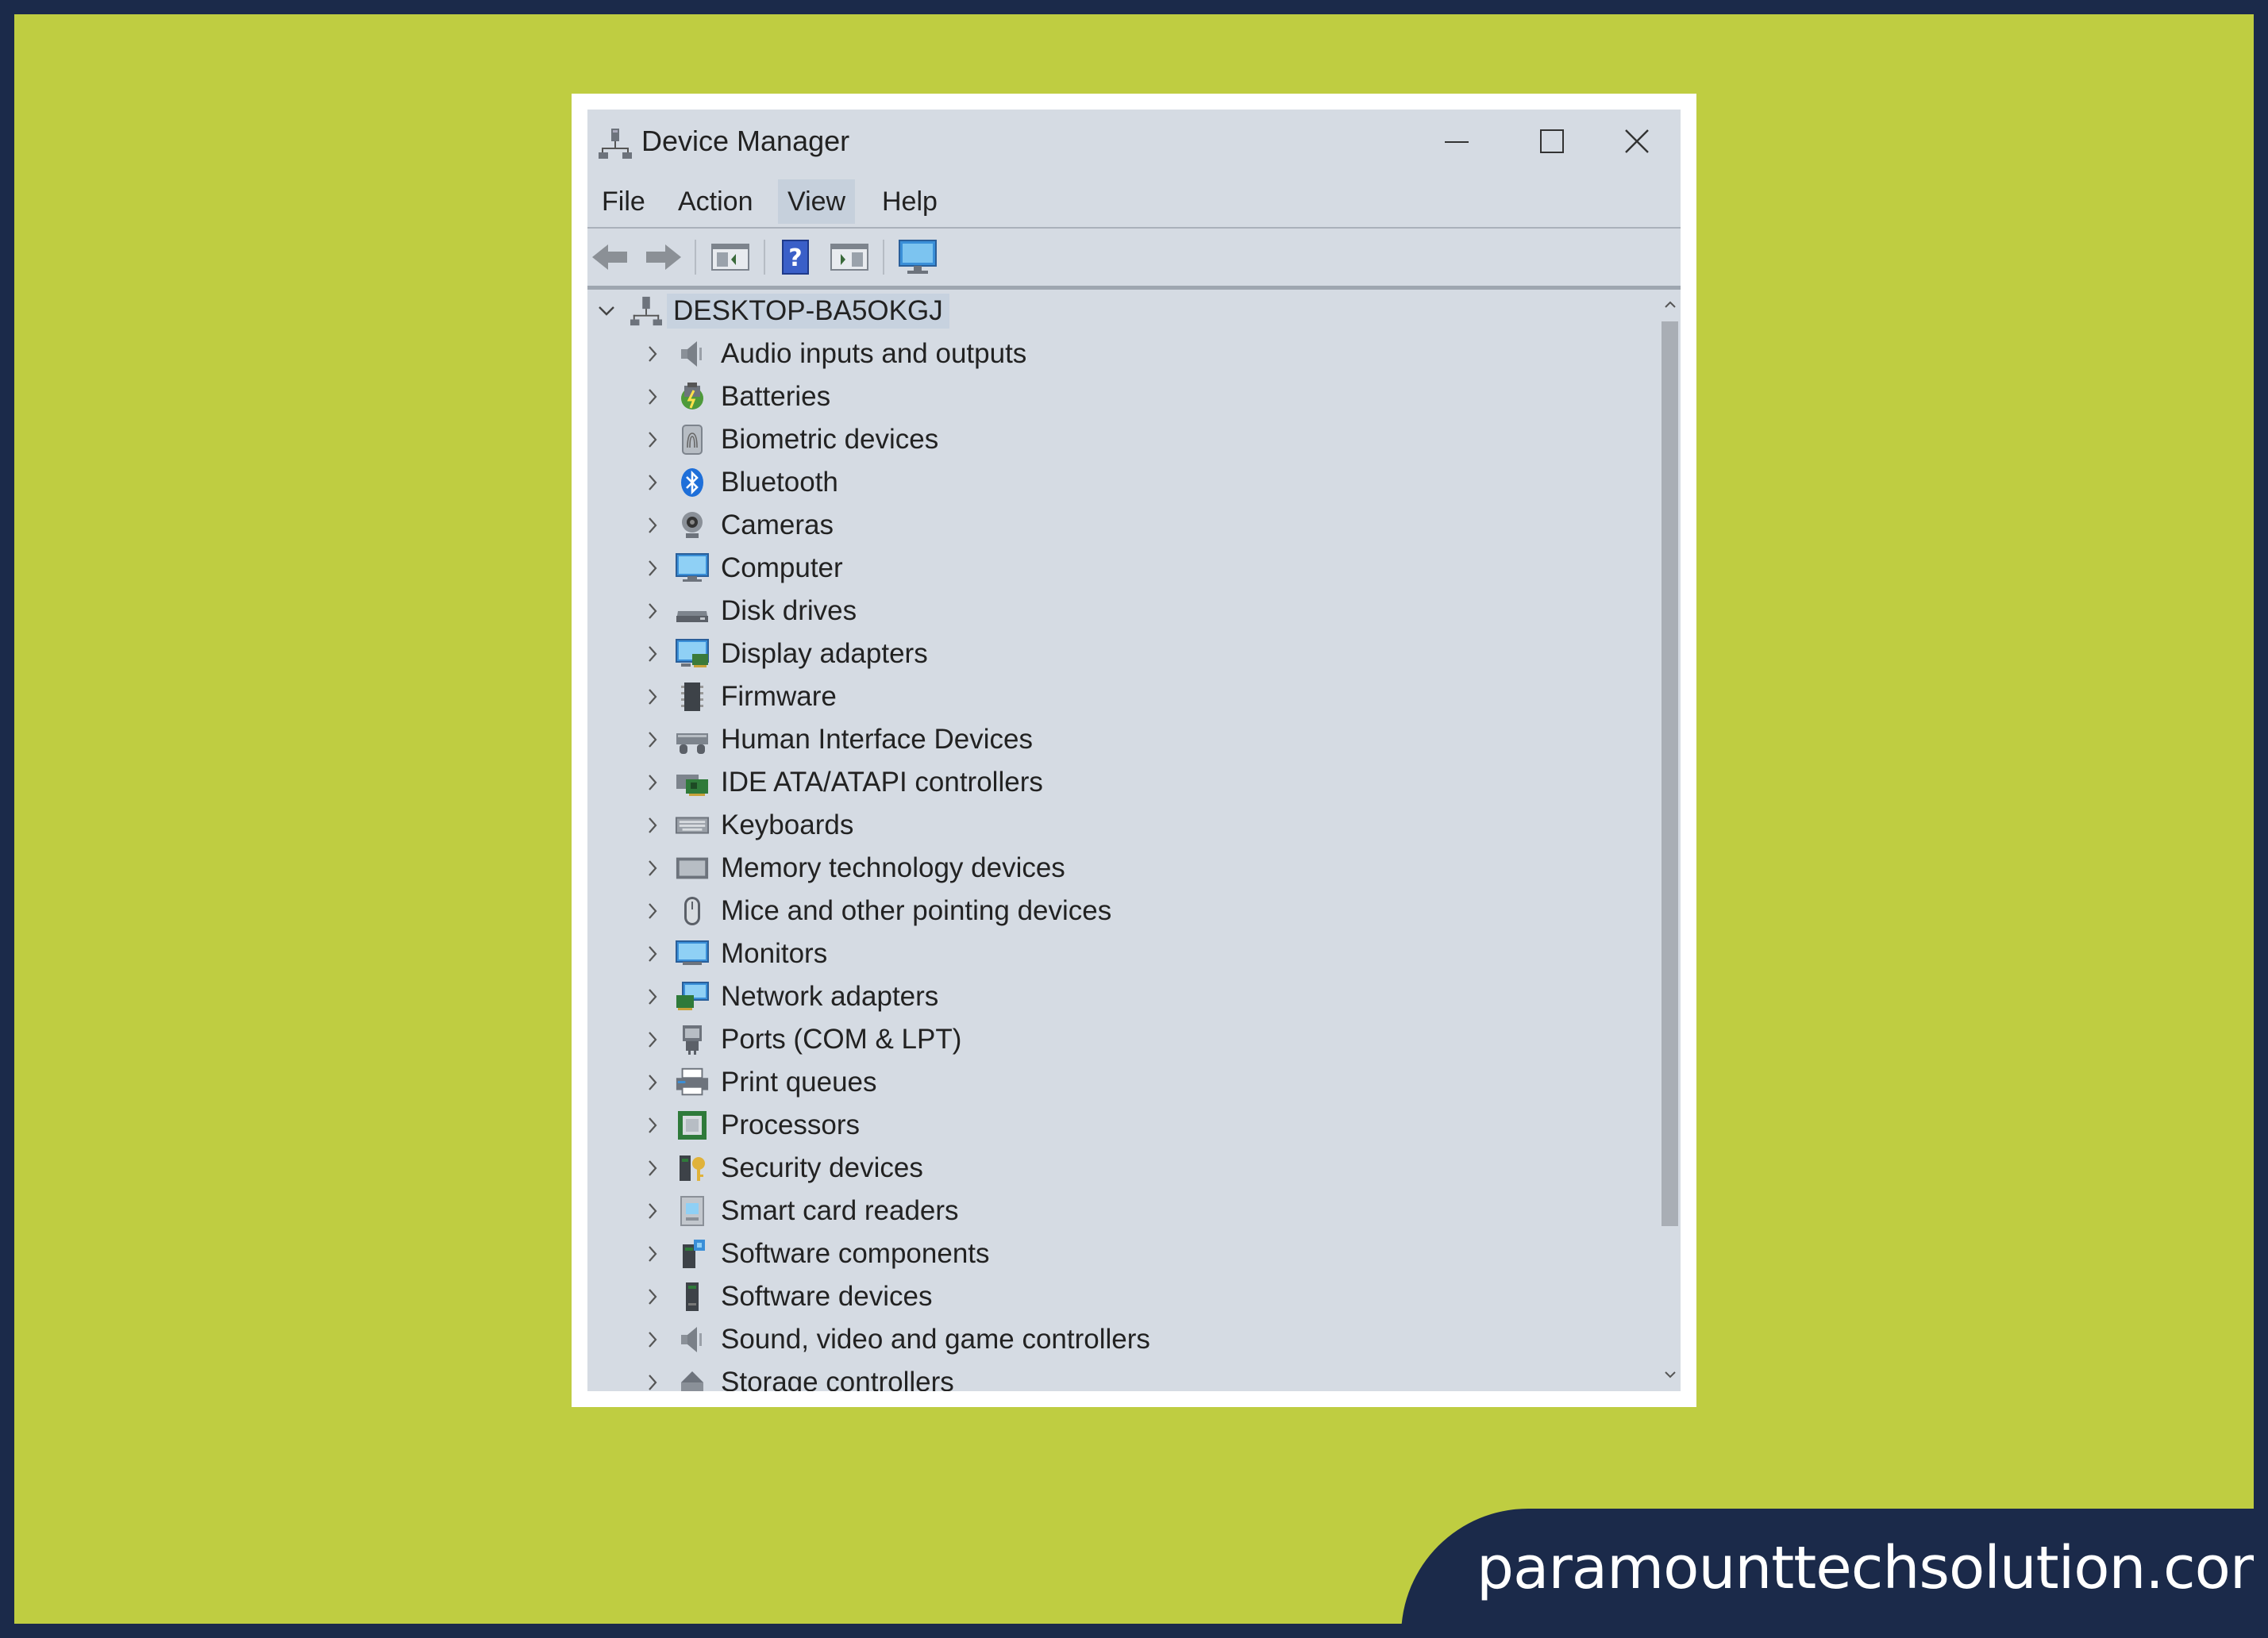 The height and width of the screenshot is (1638, 2268). I want to click on storage-controller-icon, so click(692, 1378).